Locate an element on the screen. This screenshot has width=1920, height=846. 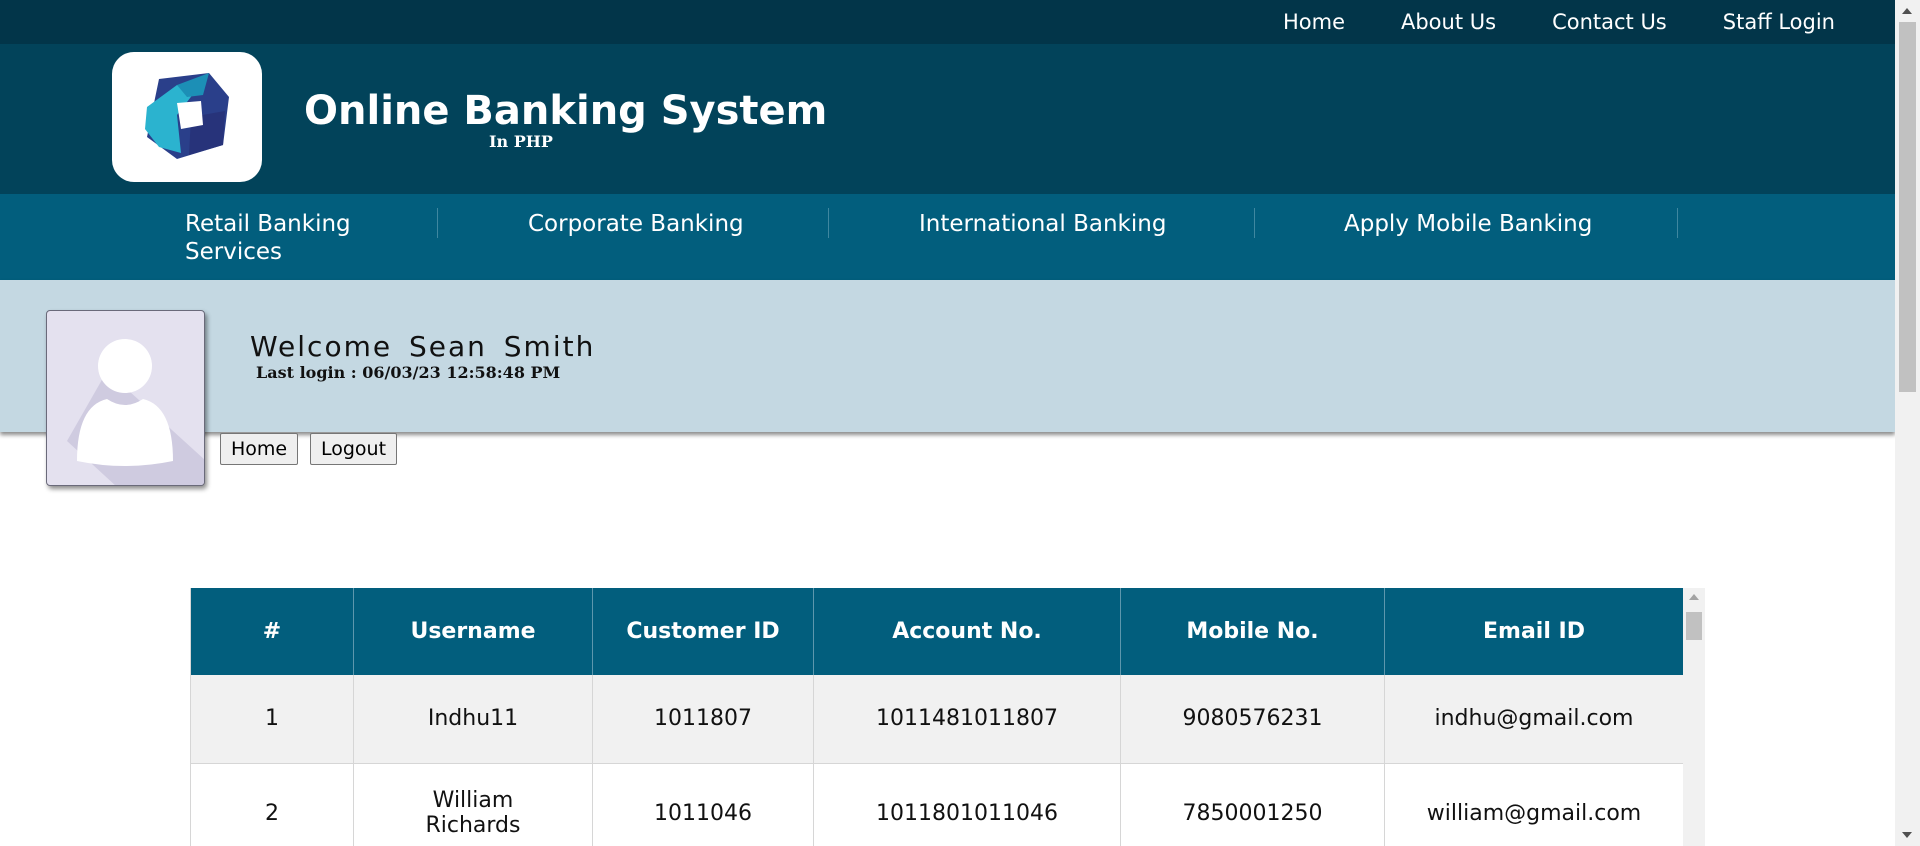
page-scrollbar is located at coordinates (1907, 423).